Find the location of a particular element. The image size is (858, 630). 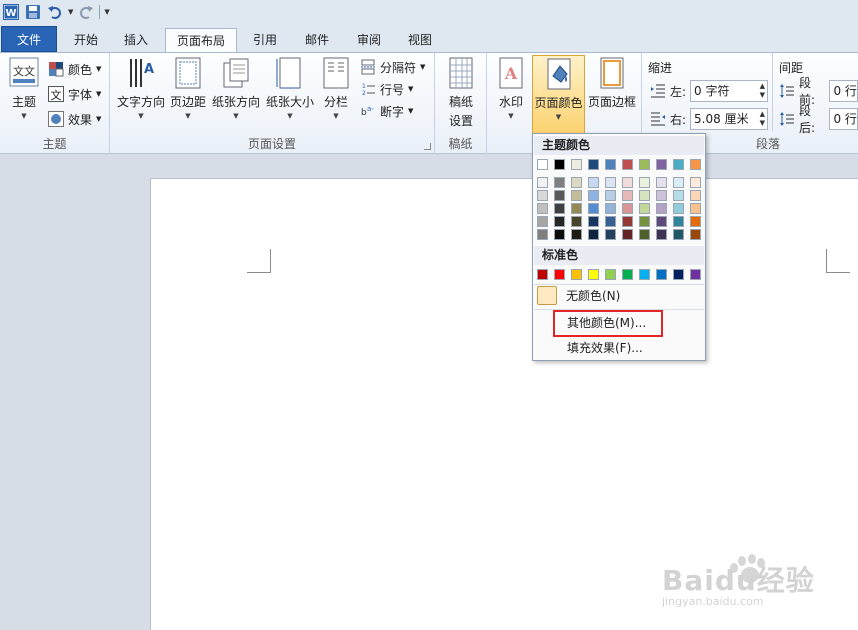

tab-review: 审阅 is located at coordinates (369, 40).